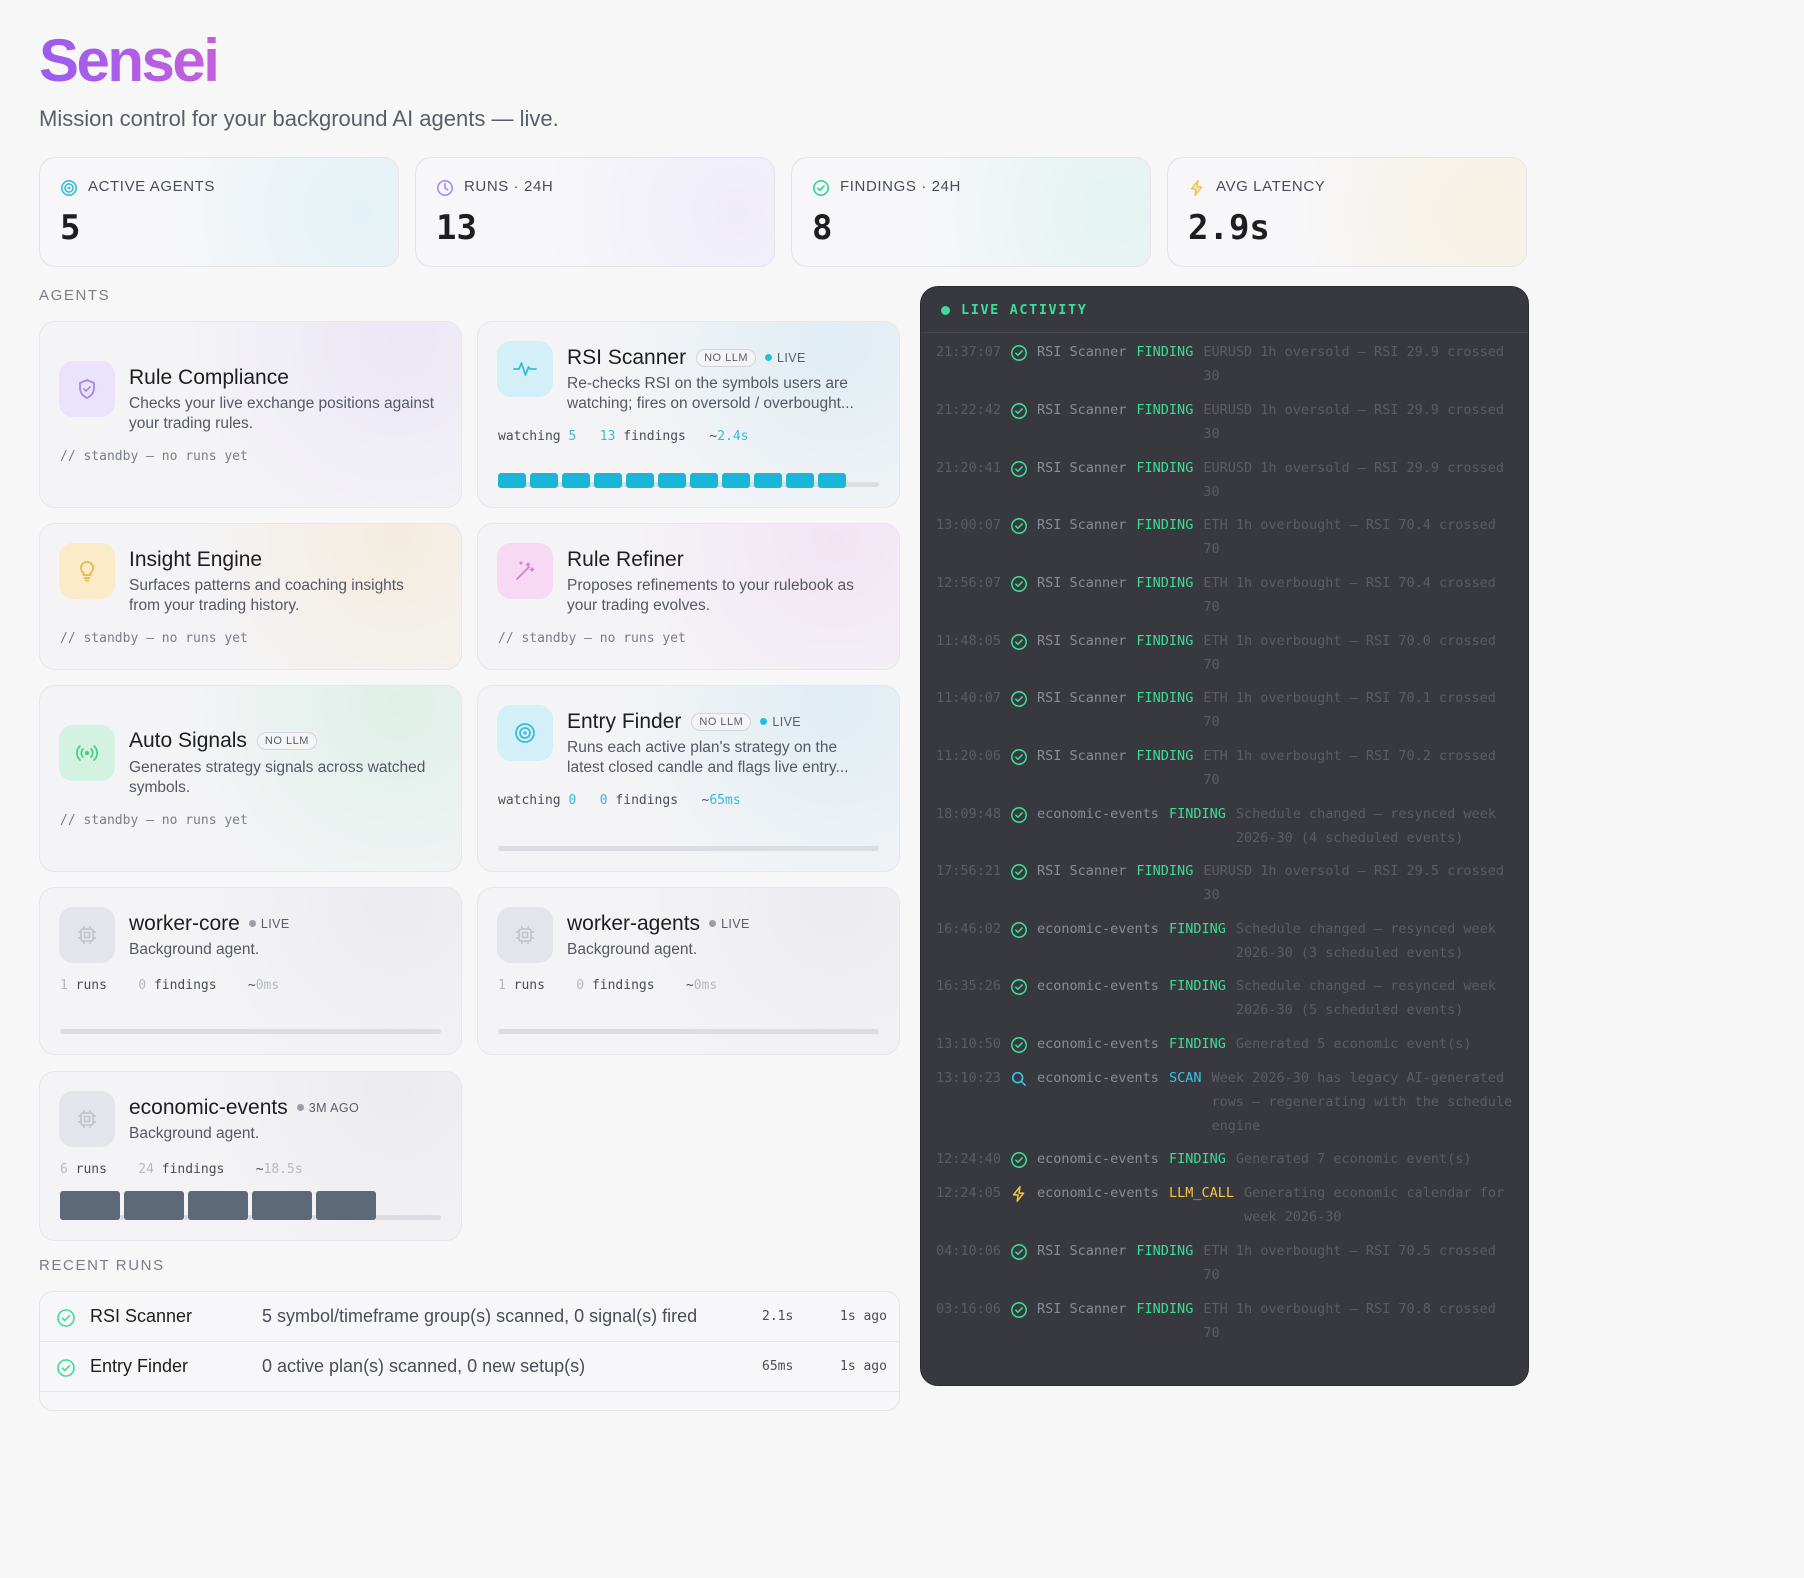 The width and height of the screenshot is (1804, 1578). Describe the element at coordinates (151, 186) in the screenshot. I see `stat-label: ACTIVE AGENTS` at that location.